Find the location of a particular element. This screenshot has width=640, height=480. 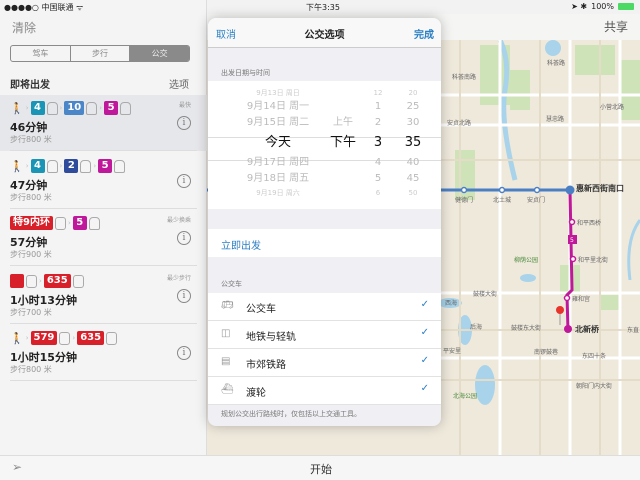

status-bar: ●●●●○ 中国联通 ᯤ 下午3:35 ➤ ✱ 100% is located at coordinates (320, 7).